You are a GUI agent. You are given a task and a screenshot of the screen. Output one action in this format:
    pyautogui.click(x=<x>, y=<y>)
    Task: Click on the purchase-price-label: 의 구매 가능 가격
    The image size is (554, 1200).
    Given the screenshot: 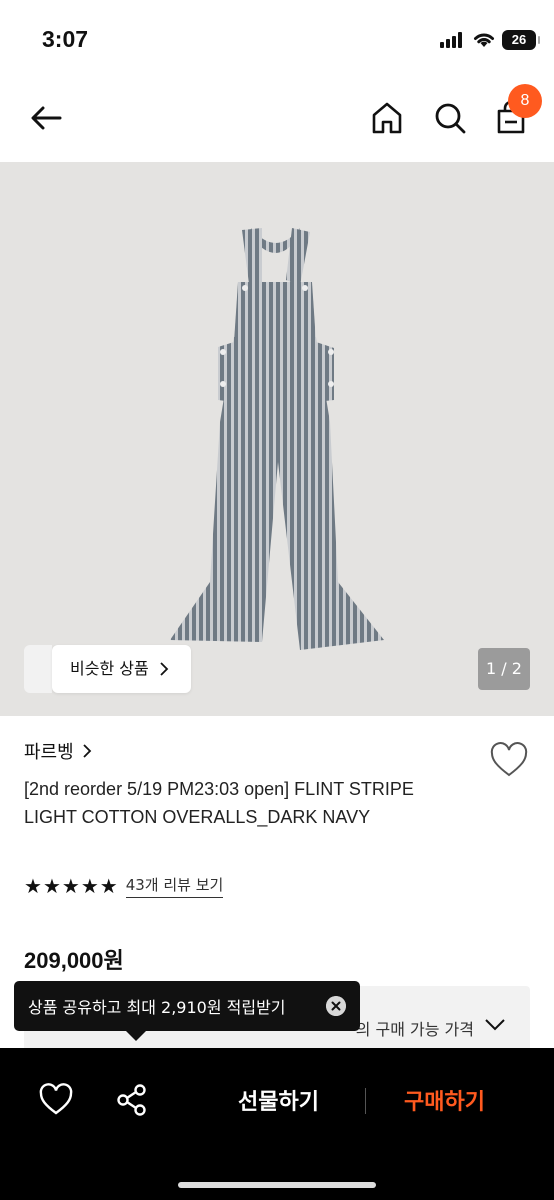 What is the action you would take?
    pyautogui.click(x=414, y=1029)
    